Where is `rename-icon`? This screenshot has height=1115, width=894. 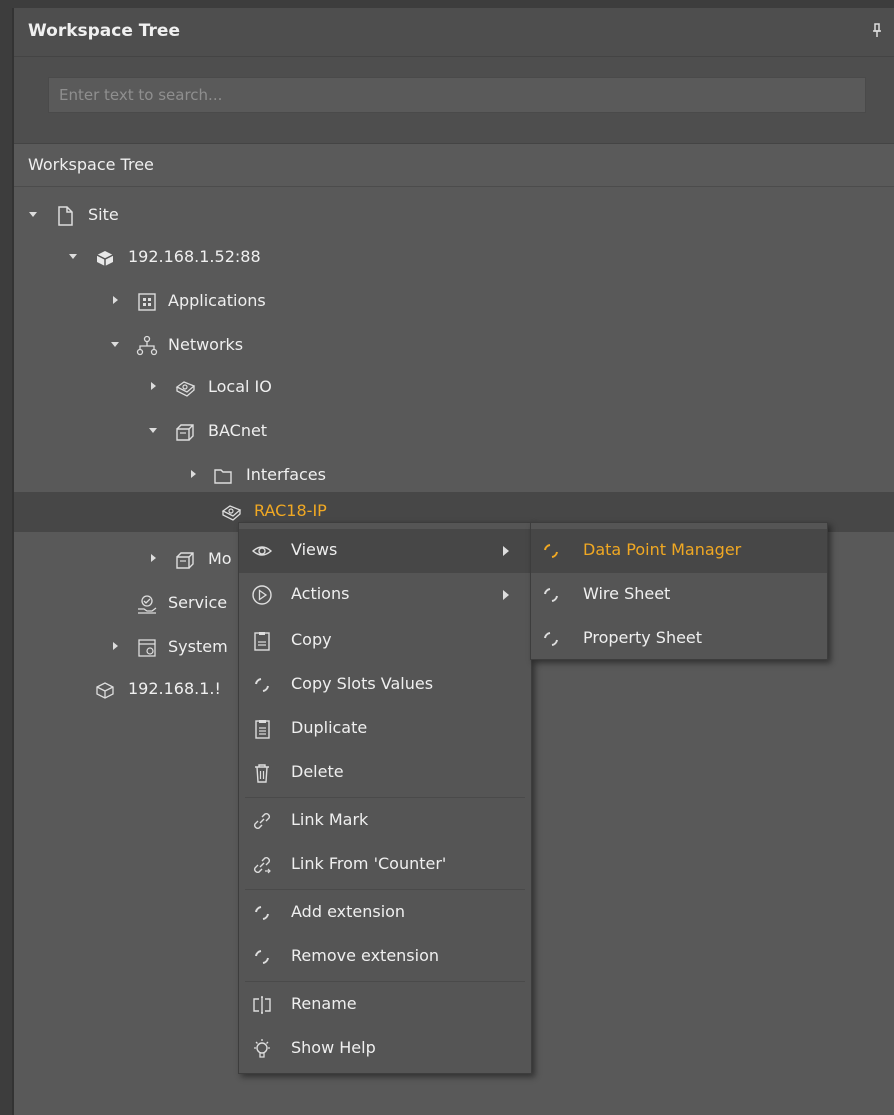 rename-icon is located at coordinates (262, 1005).